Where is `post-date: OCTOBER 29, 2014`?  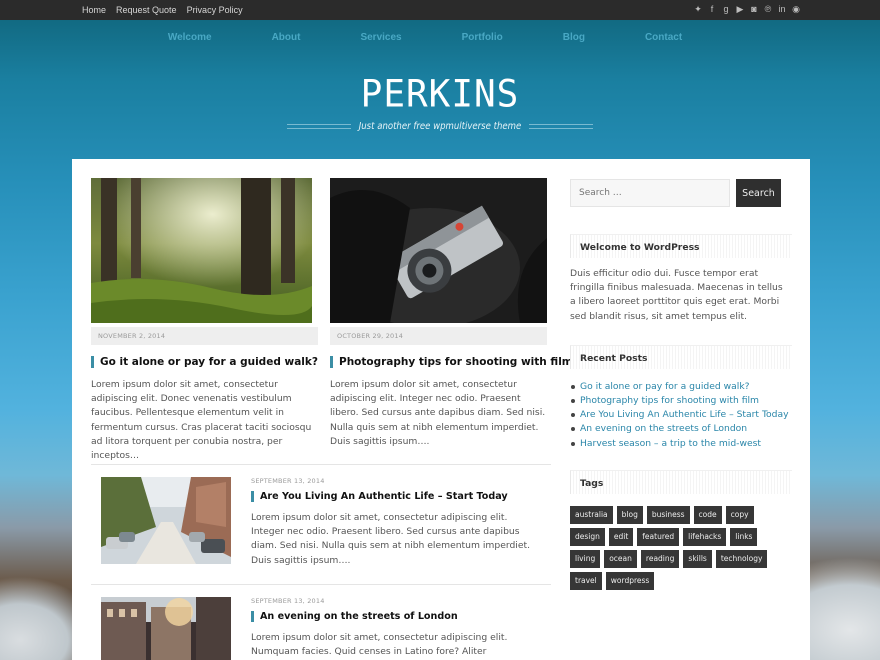
post-date: OCTOBER 29, 2014 is located at coordinates (438, 336).